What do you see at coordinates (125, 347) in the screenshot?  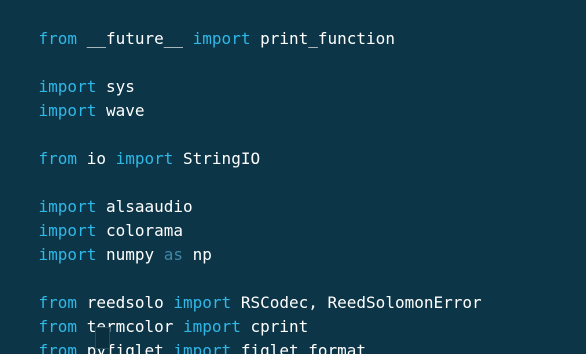 I see `module-name: pyfiglet` at bounding box center [125, 347].